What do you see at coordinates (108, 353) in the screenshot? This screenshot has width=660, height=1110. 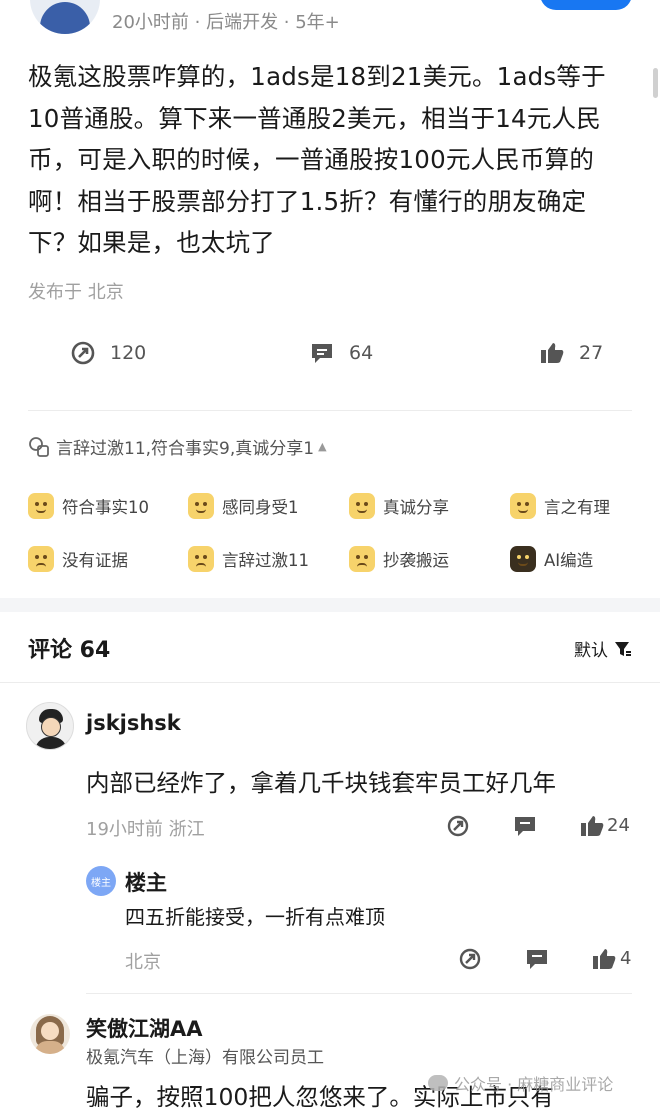 I see `share-button: 120` at bounding box center [108, 353].